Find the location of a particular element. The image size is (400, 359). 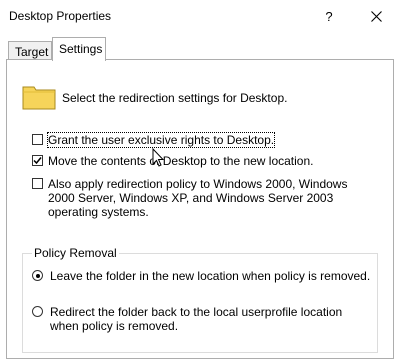

mouse-cursor-icon is located at coordinates (158, 157).